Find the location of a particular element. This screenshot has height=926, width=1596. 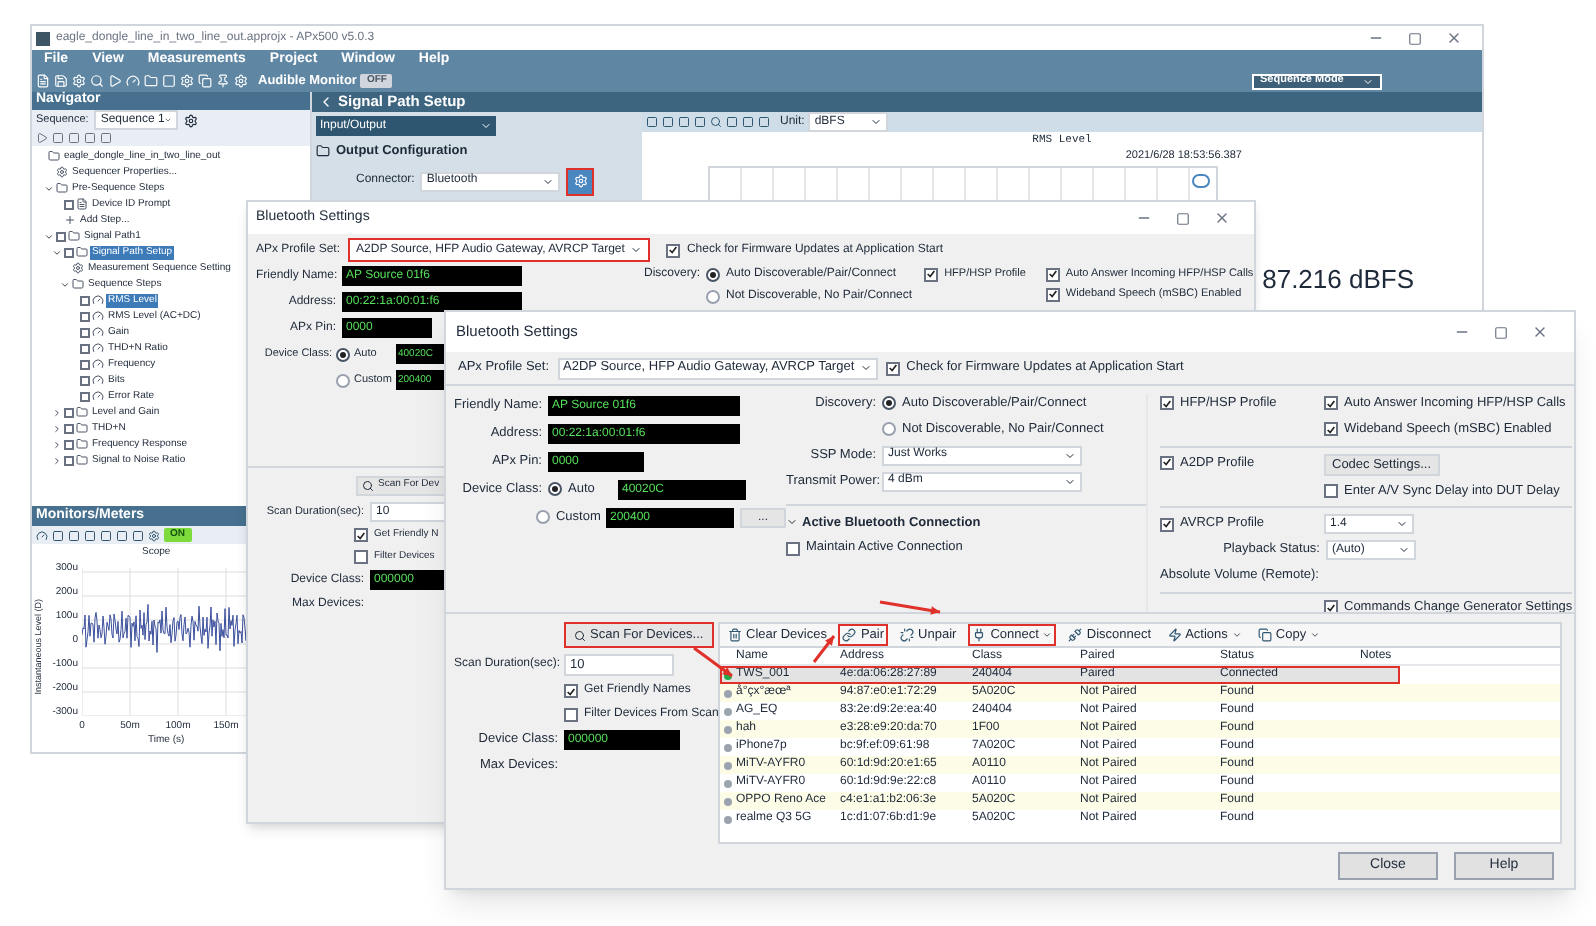

connect-icon is located at coordinates (979, 635).